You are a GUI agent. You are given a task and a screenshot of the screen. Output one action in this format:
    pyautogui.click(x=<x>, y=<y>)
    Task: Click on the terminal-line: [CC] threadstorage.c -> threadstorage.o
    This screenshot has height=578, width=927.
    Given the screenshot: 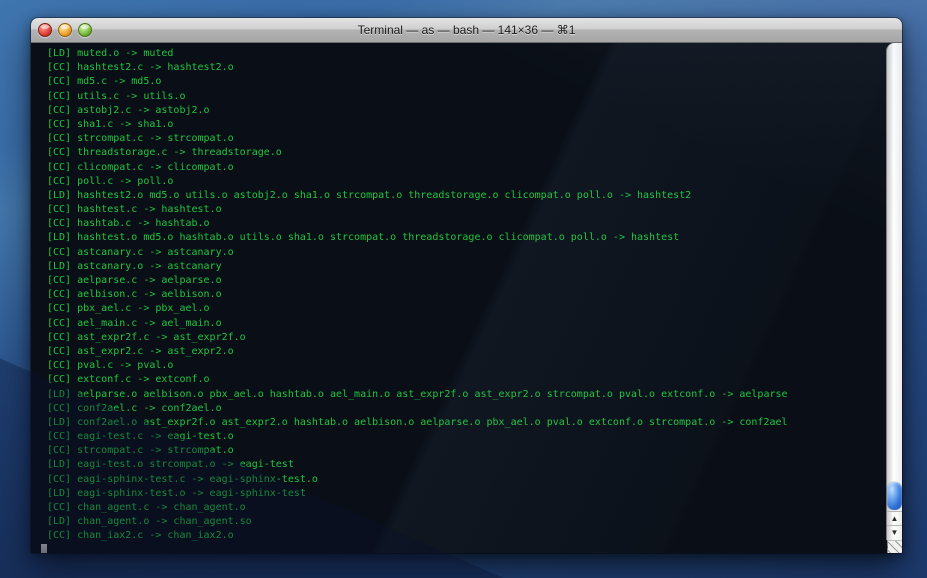 What is the action you would take?
    pyautogui.click(x=164, y=153)
    